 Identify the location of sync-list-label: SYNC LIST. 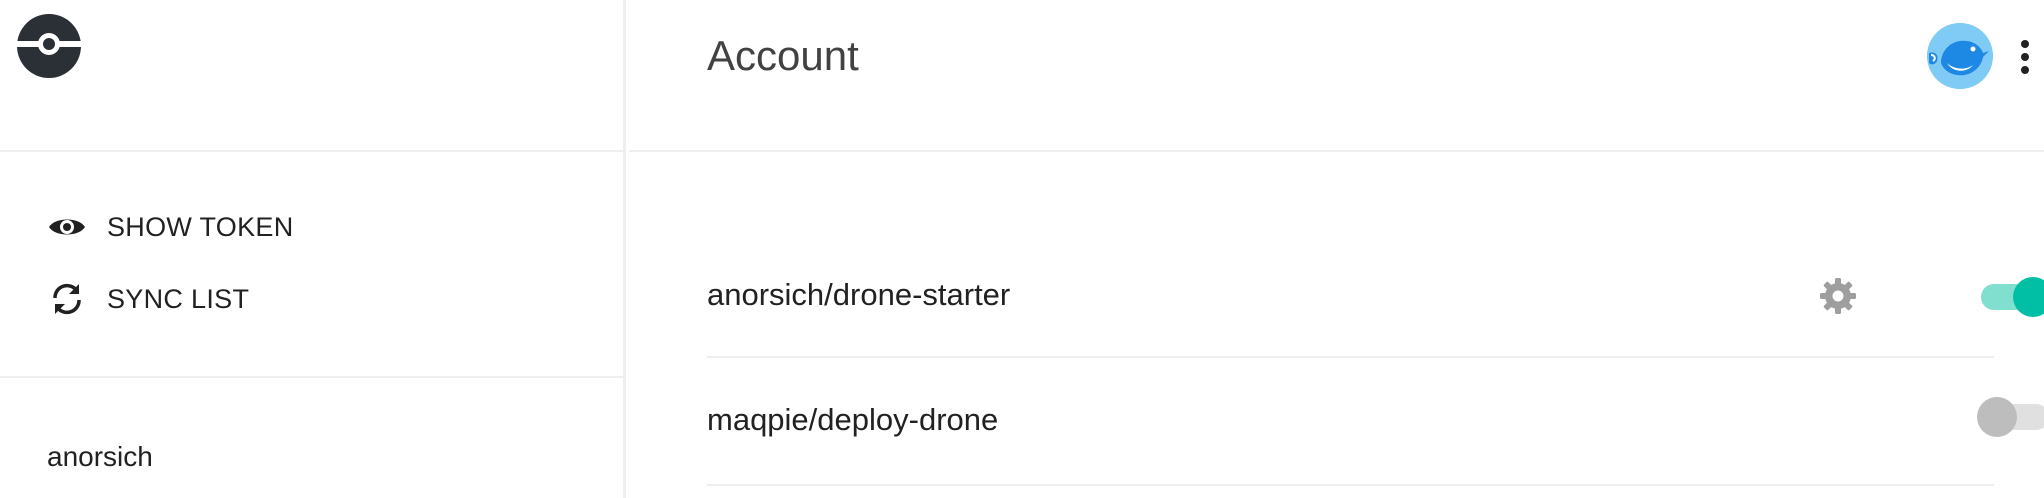
(178, 298).